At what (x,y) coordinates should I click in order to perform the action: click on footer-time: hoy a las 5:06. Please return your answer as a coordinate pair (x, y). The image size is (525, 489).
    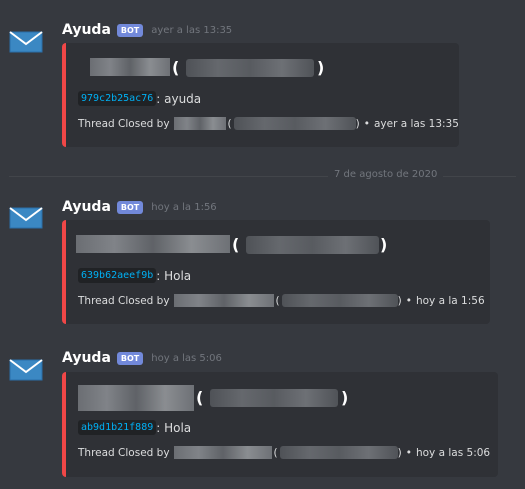
    Looking at the image, I should click on (453, 452).